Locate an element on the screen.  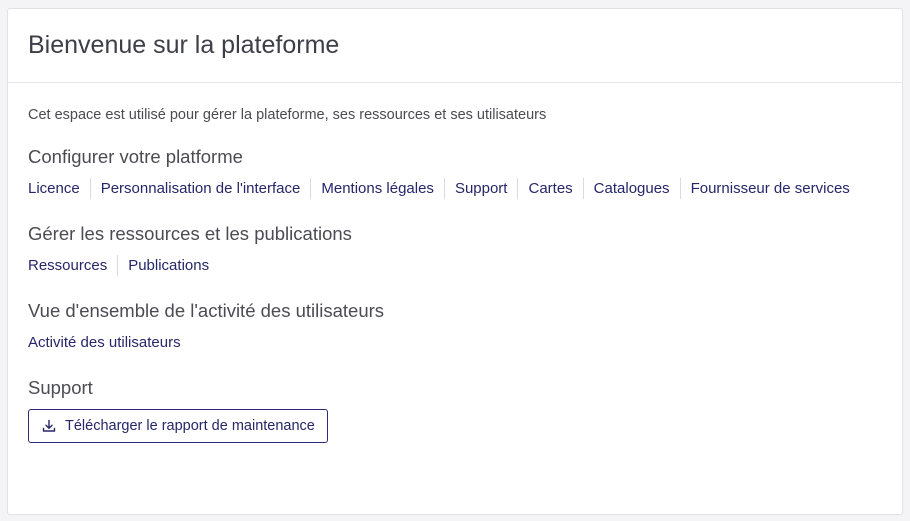
link-catalogues: Catalogues is located at coordinates (631, 188).